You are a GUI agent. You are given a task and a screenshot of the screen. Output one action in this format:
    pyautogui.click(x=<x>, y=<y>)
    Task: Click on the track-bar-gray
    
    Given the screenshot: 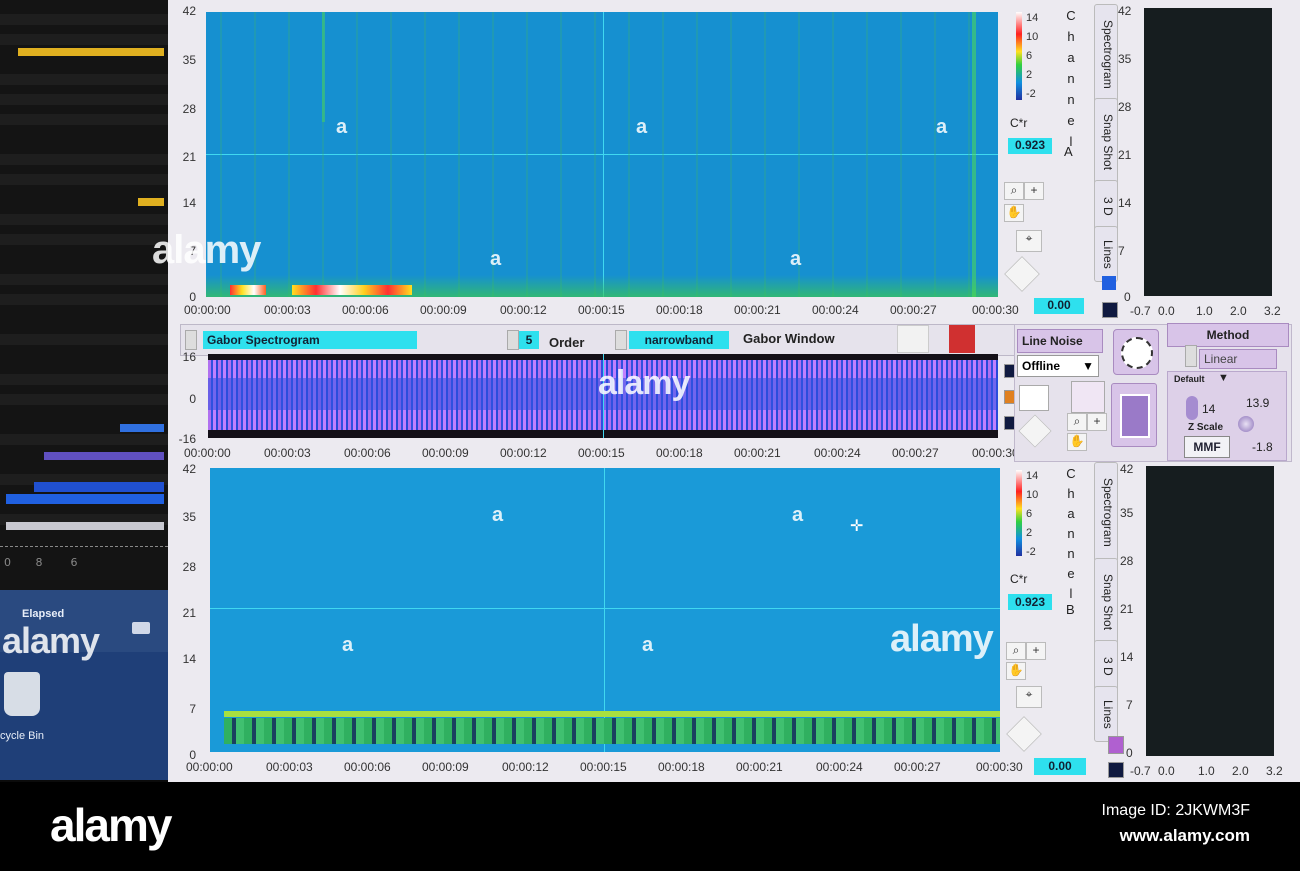 What is the action you would take?
    pyautogui.click(x=85, y=526)
    